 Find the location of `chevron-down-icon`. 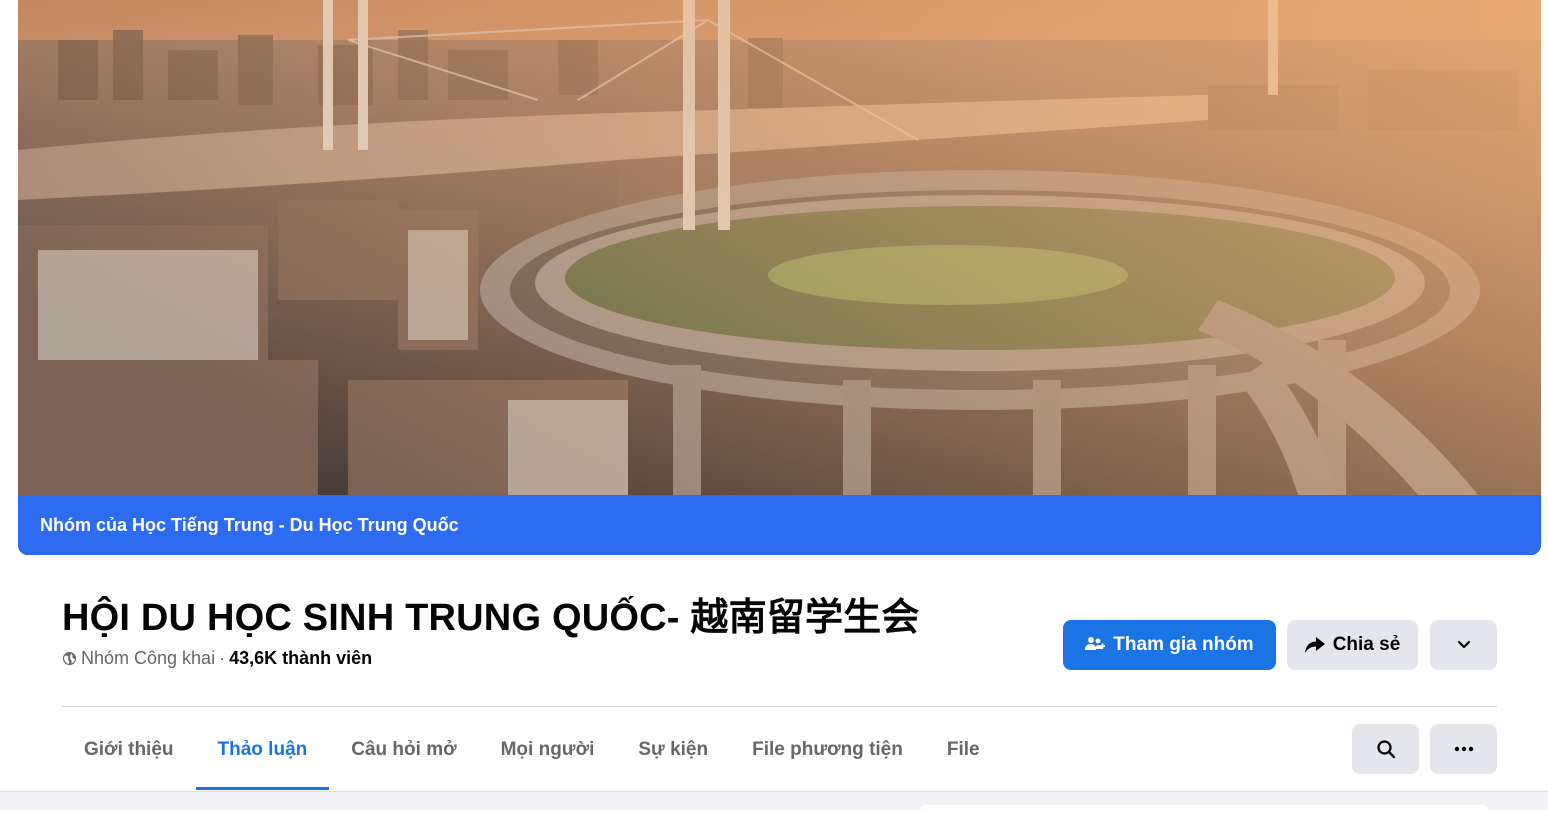

chevron-down-icon is located at coordinates (1463, 644).